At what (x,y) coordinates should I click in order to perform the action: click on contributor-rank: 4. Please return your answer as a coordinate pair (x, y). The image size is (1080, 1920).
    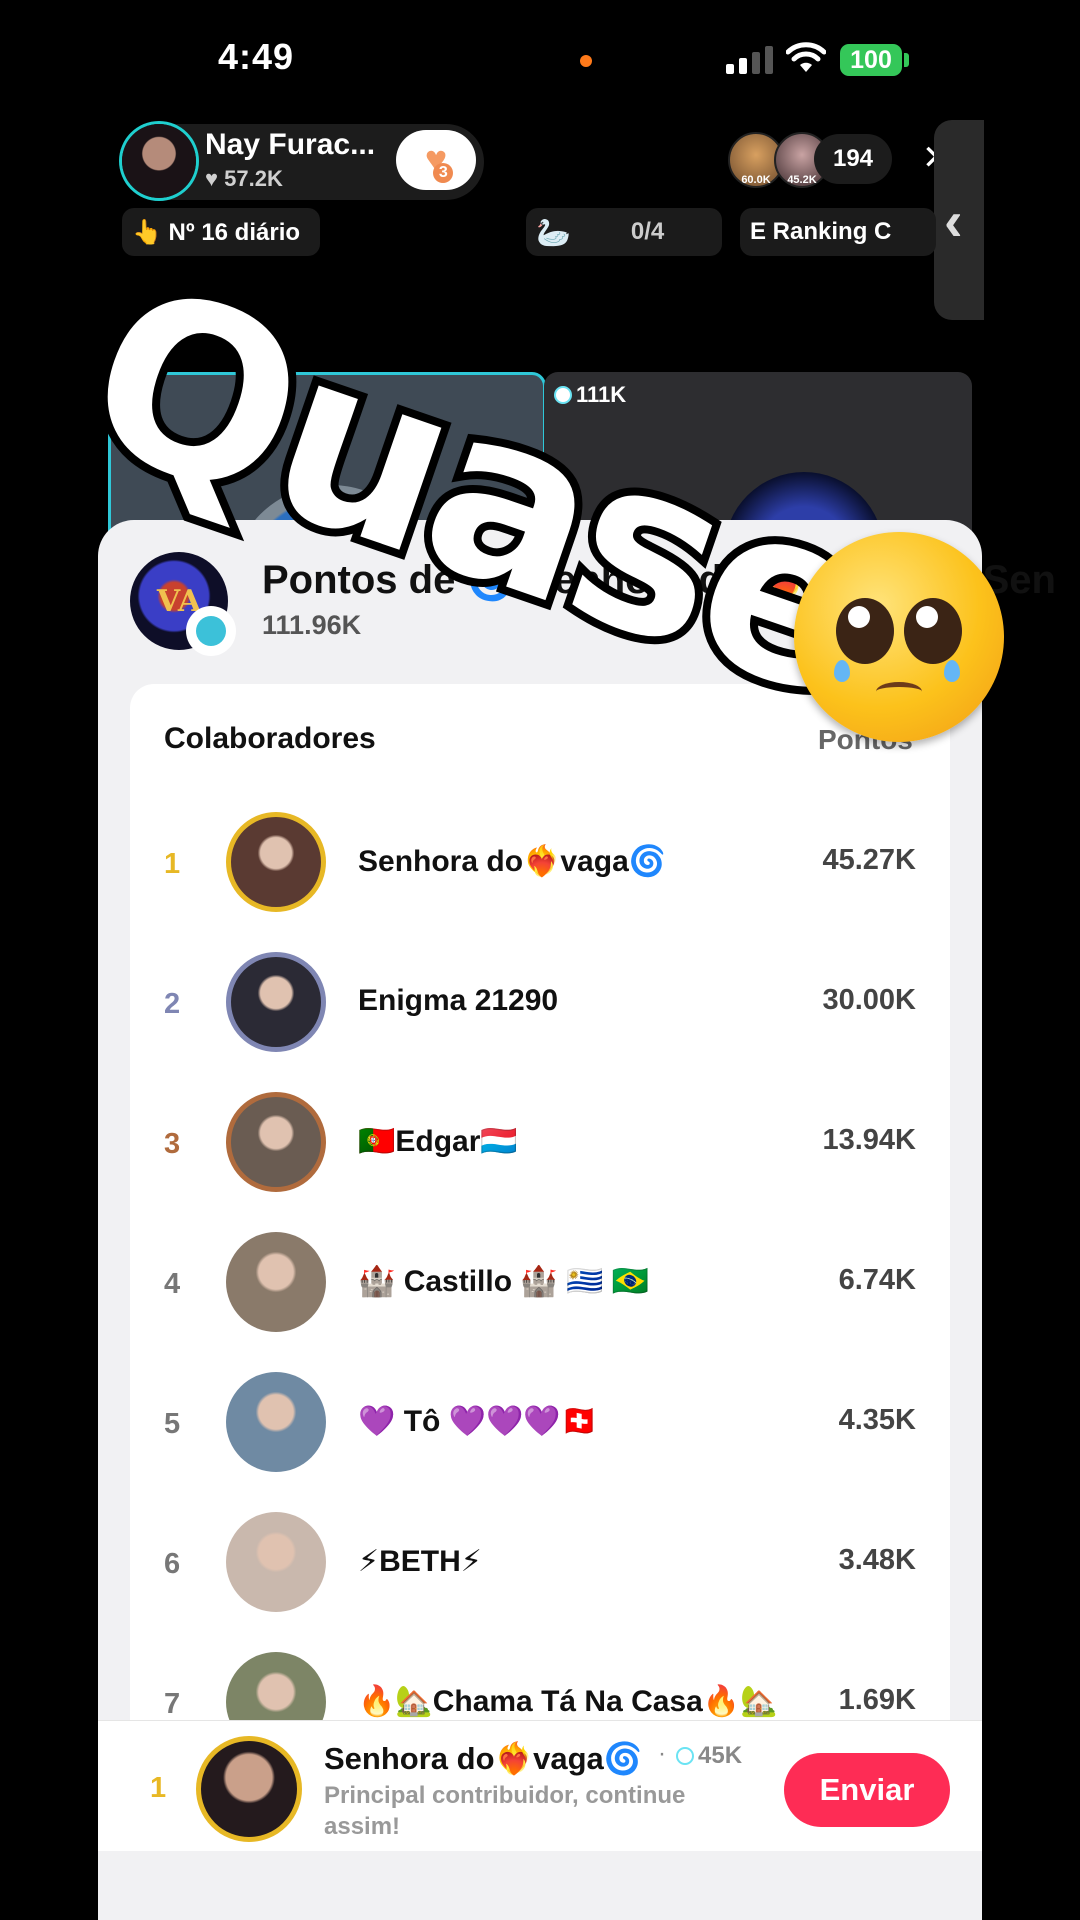
    Looking at the image, I should click on (172, 1284).